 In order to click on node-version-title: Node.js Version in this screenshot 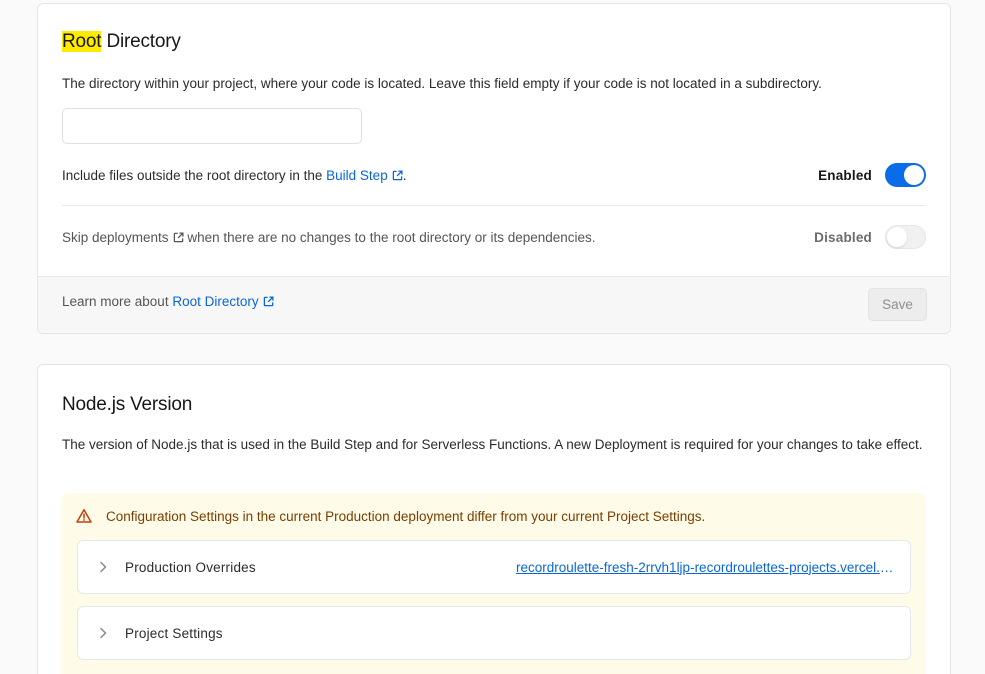, I will do `click(127, 404)`.